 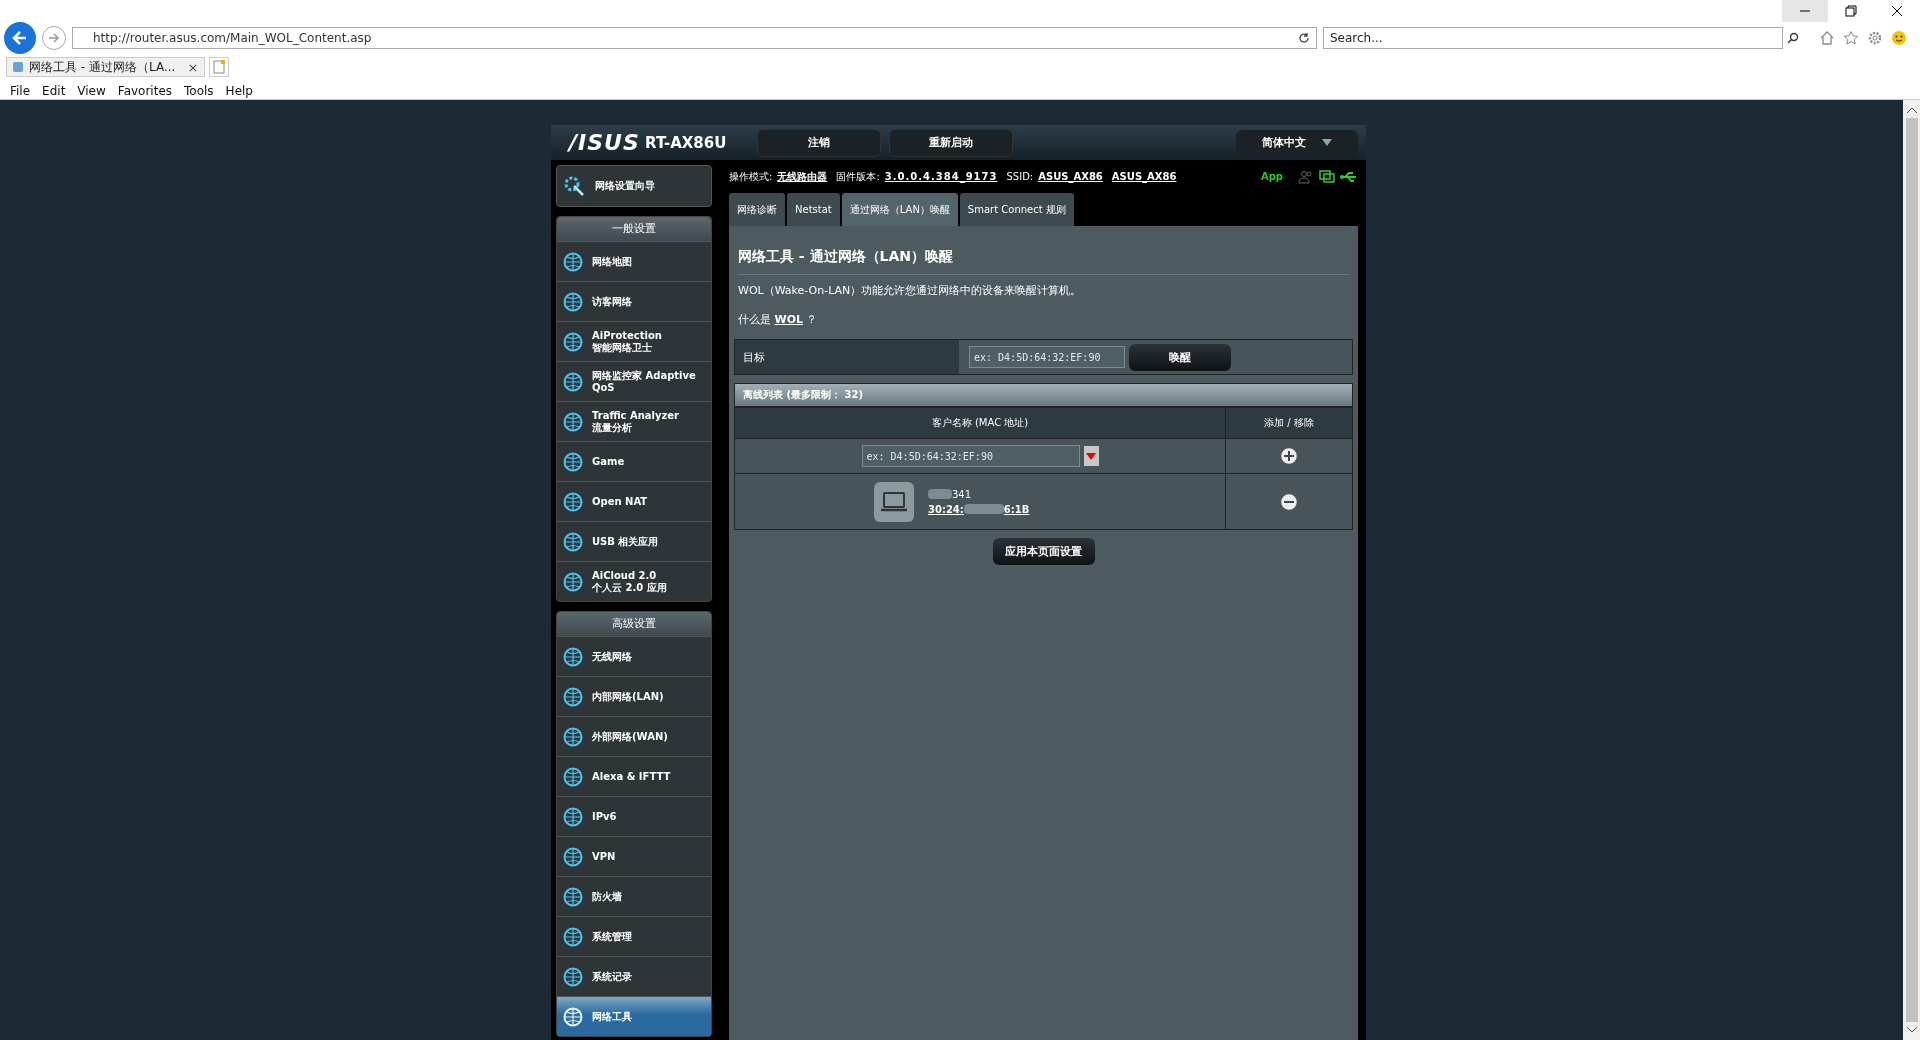 I want to click on help-text: 什么是 WOL ？, so click(x=778, y=320).